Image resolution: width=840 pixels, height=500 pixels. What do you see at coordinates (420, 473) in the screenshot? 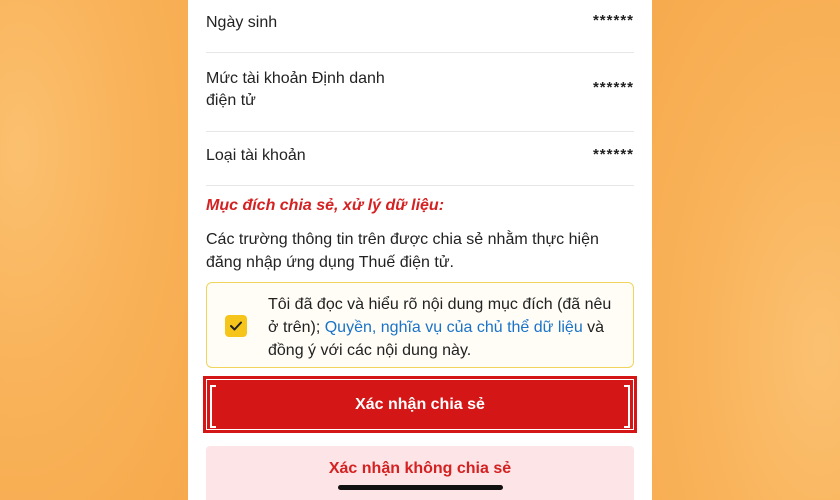
I see `deny-share-button: Xác nhận không chia sẻ` at bounding box center [420, 473].